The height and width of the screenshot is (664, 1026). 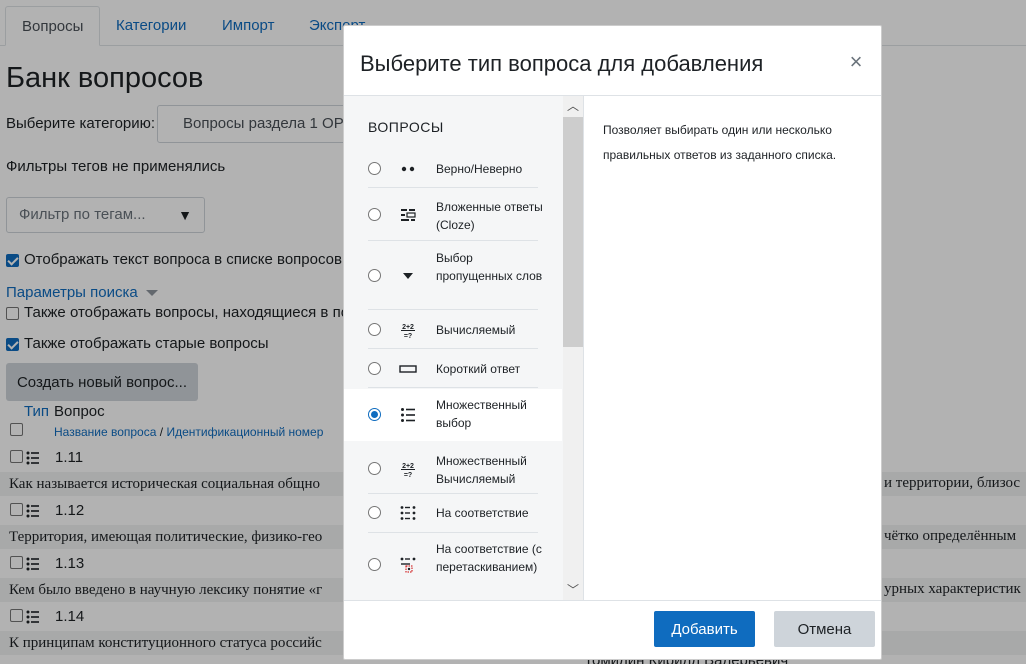 What do you see at coordinates (612, 600) in the screenshot?
I see `footer-divider` at bounding box center [612, 600].